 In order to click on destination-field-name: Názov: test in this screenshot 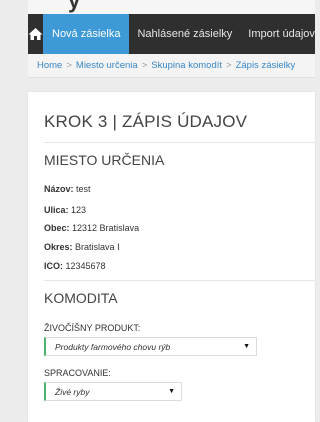, I will do `click(67, 189)`.